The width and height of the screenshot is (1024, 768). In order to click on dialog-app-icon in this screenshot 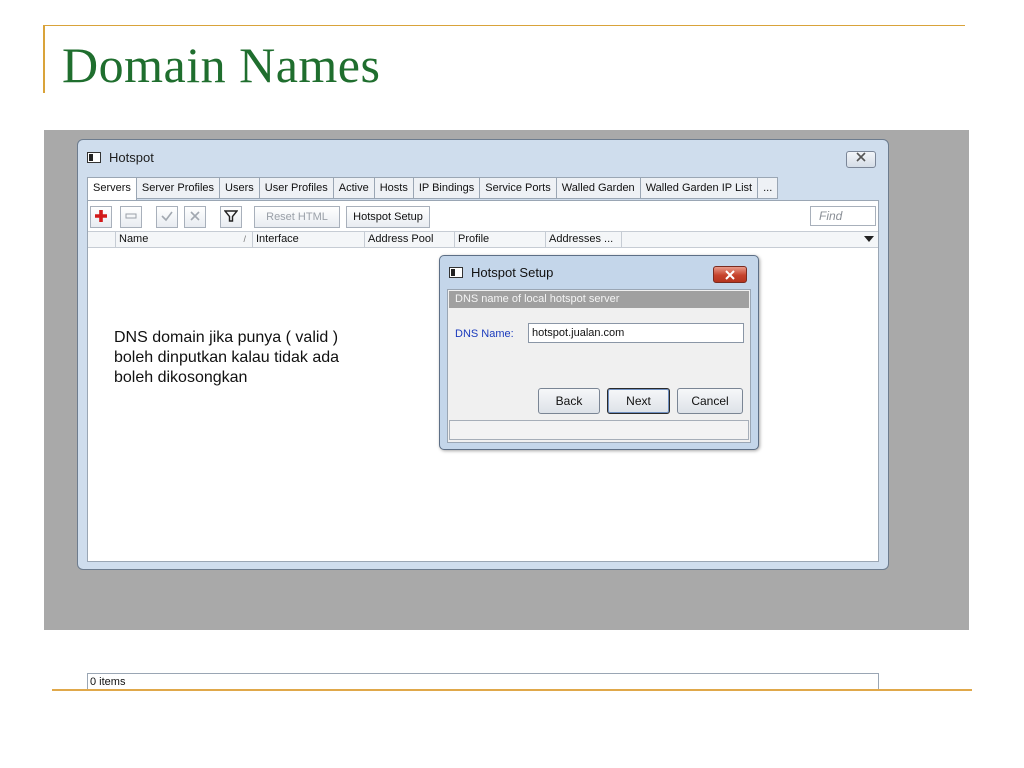, I will do `click(456, 272)`.